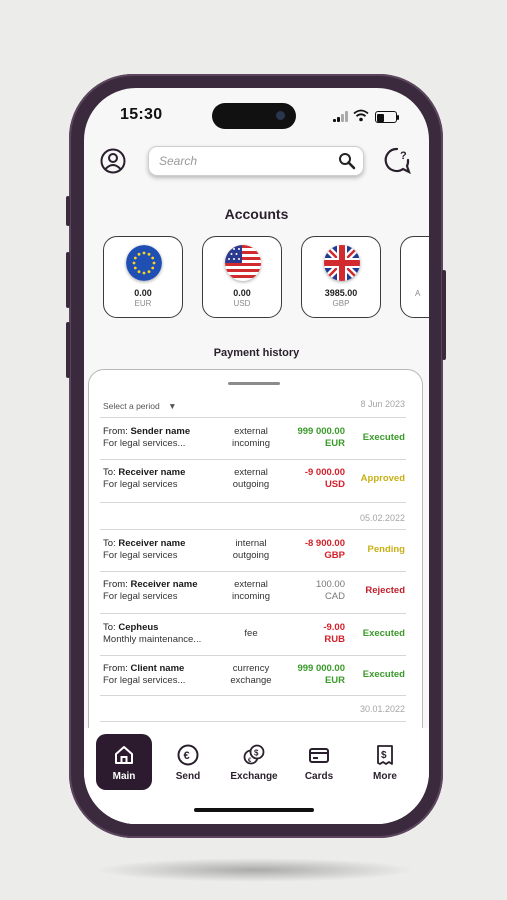 Image resolution: width=507 pixels, height=900 pixels. Describe the element at coordinates (243, 263) in the screenshot. I see `us-flag-icon` at that location.